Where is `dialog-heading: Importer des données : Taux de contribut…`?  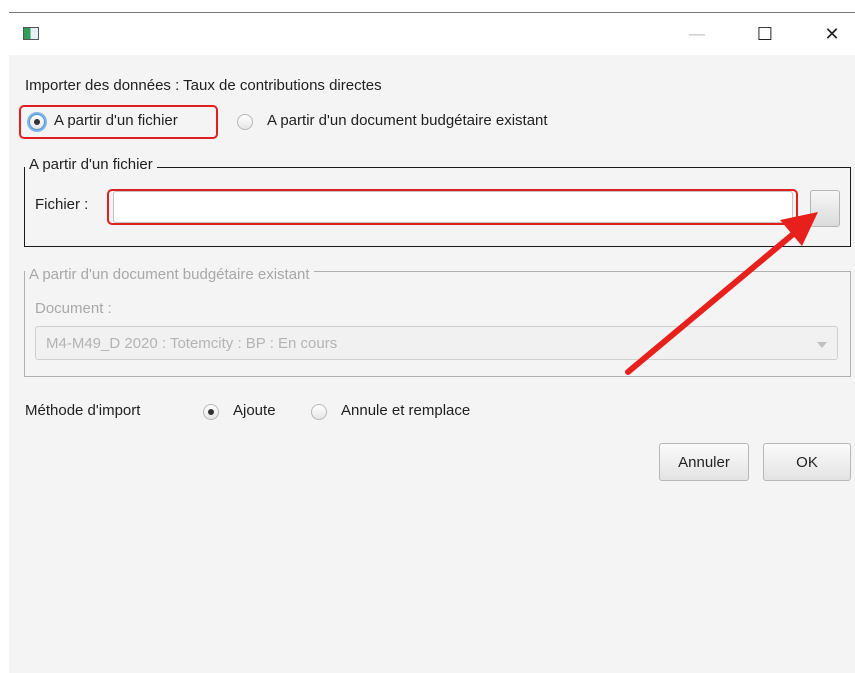
dialog-heading: Importer des données : Taux de contribut… is located at coordinates (203, 85).